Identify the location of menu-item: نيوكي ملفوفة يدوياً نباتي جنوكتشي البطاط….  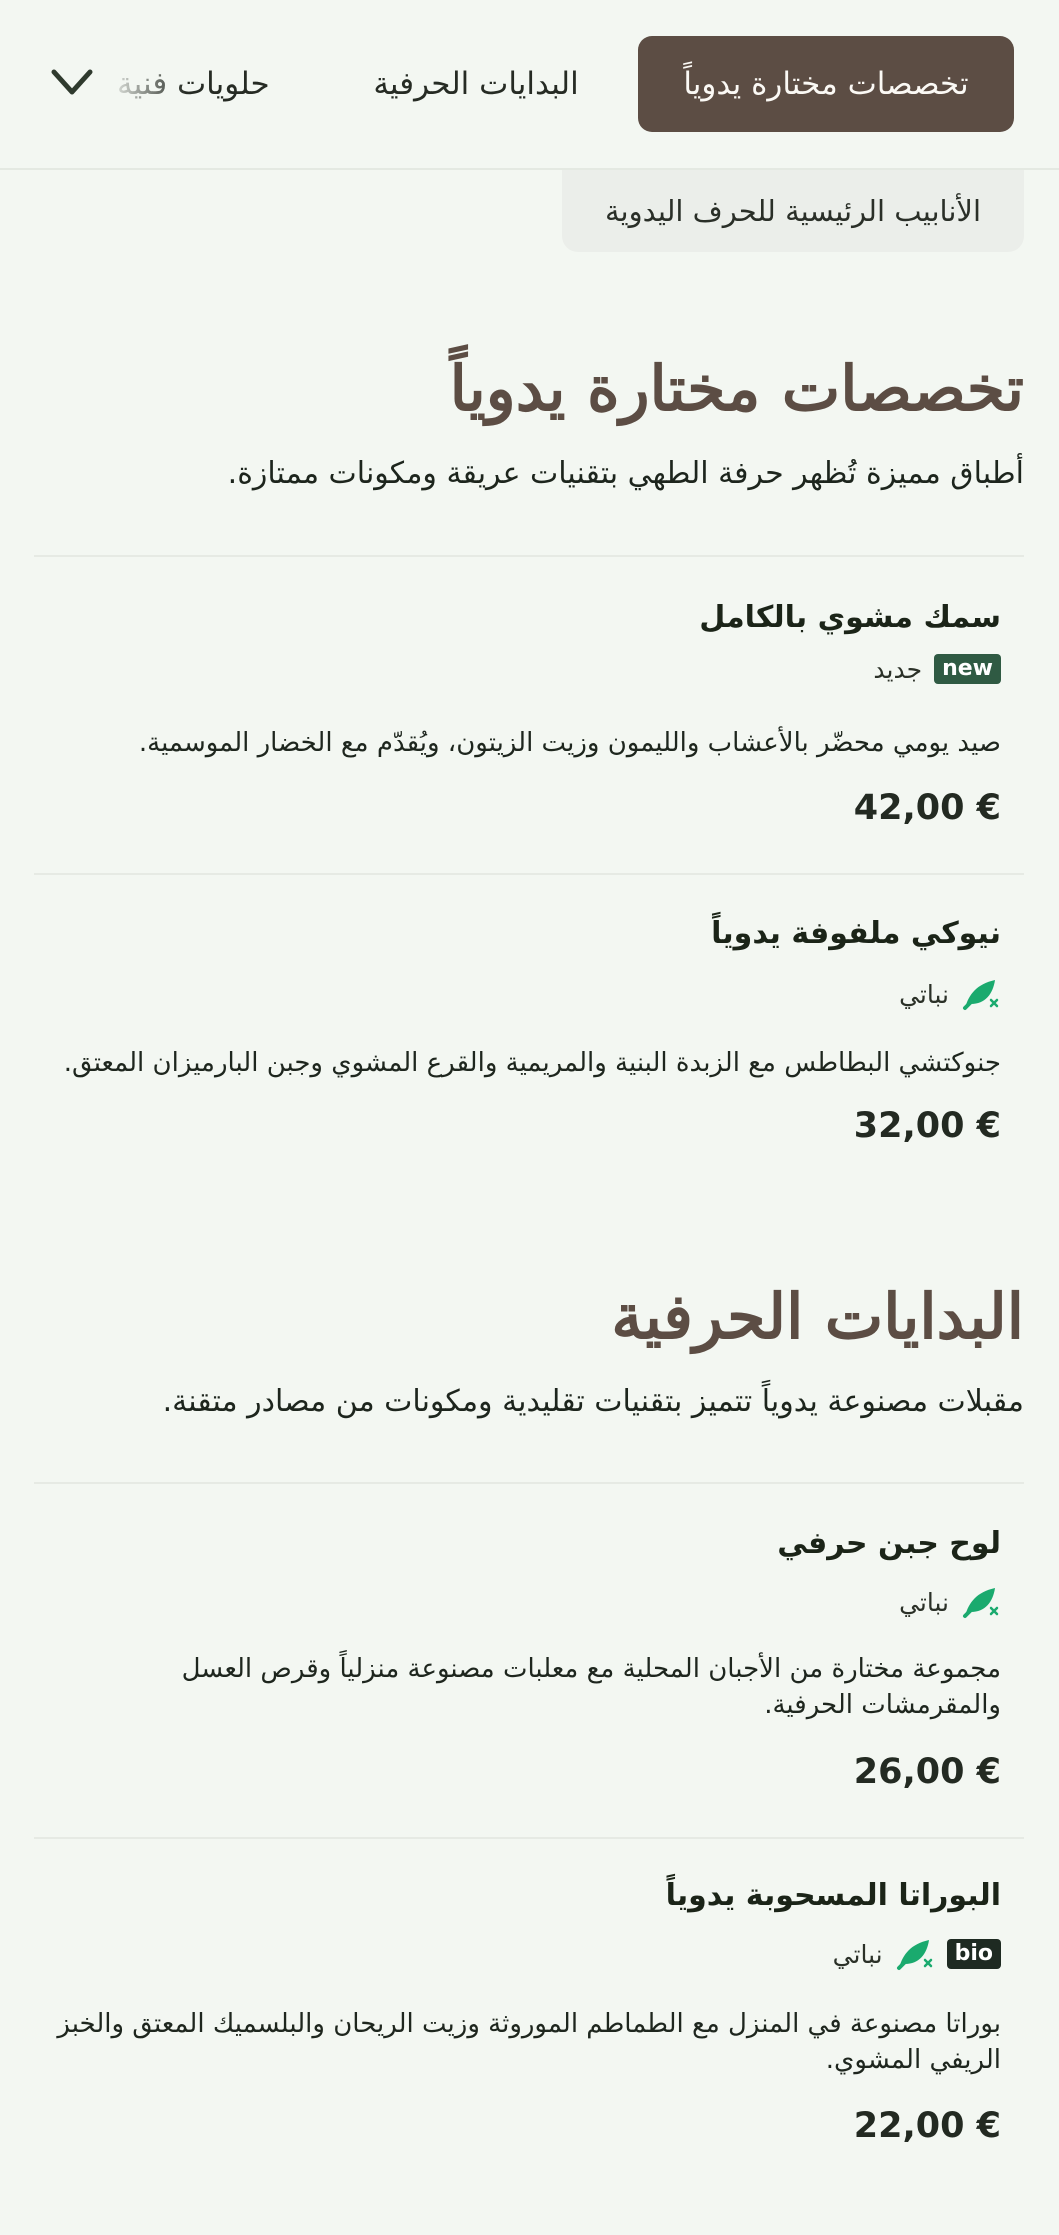
(518, 1048).